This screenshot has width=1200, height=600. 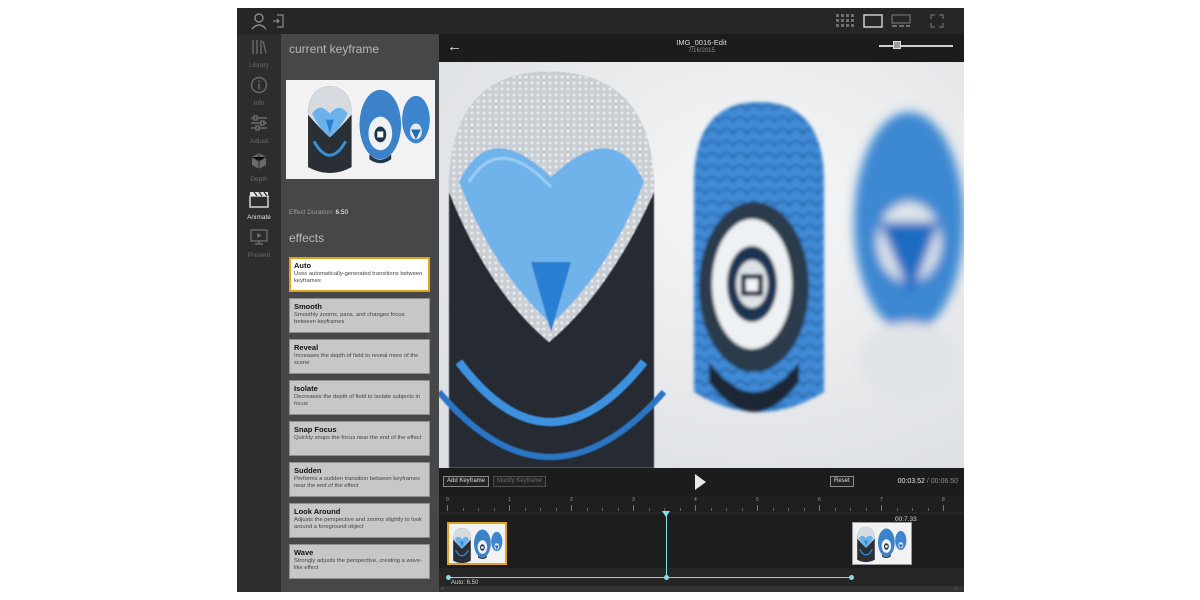 What do you see at coordinates (928, 481) in the screenshot?
I see `time-display: 00:03.52 / 00:06.50` at bounding box center [928, 481].